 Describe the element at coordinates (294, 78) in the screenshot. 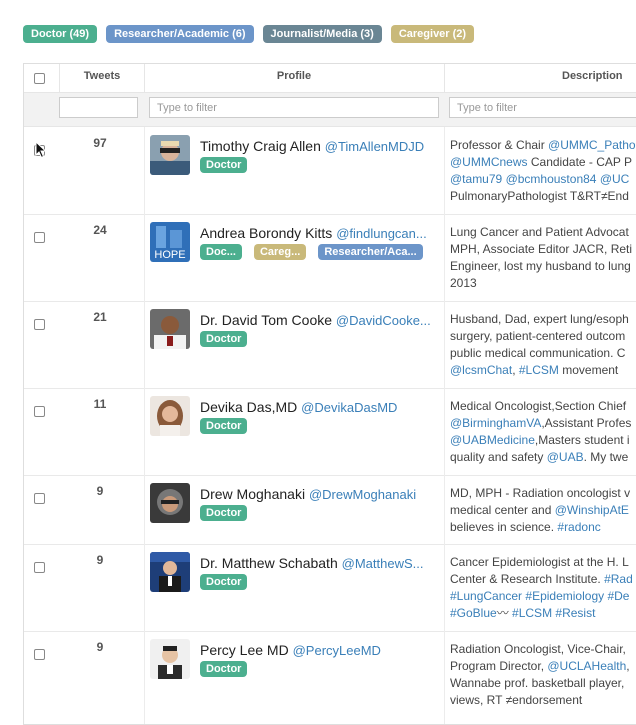

I see `header-profile: Profile` at that location.